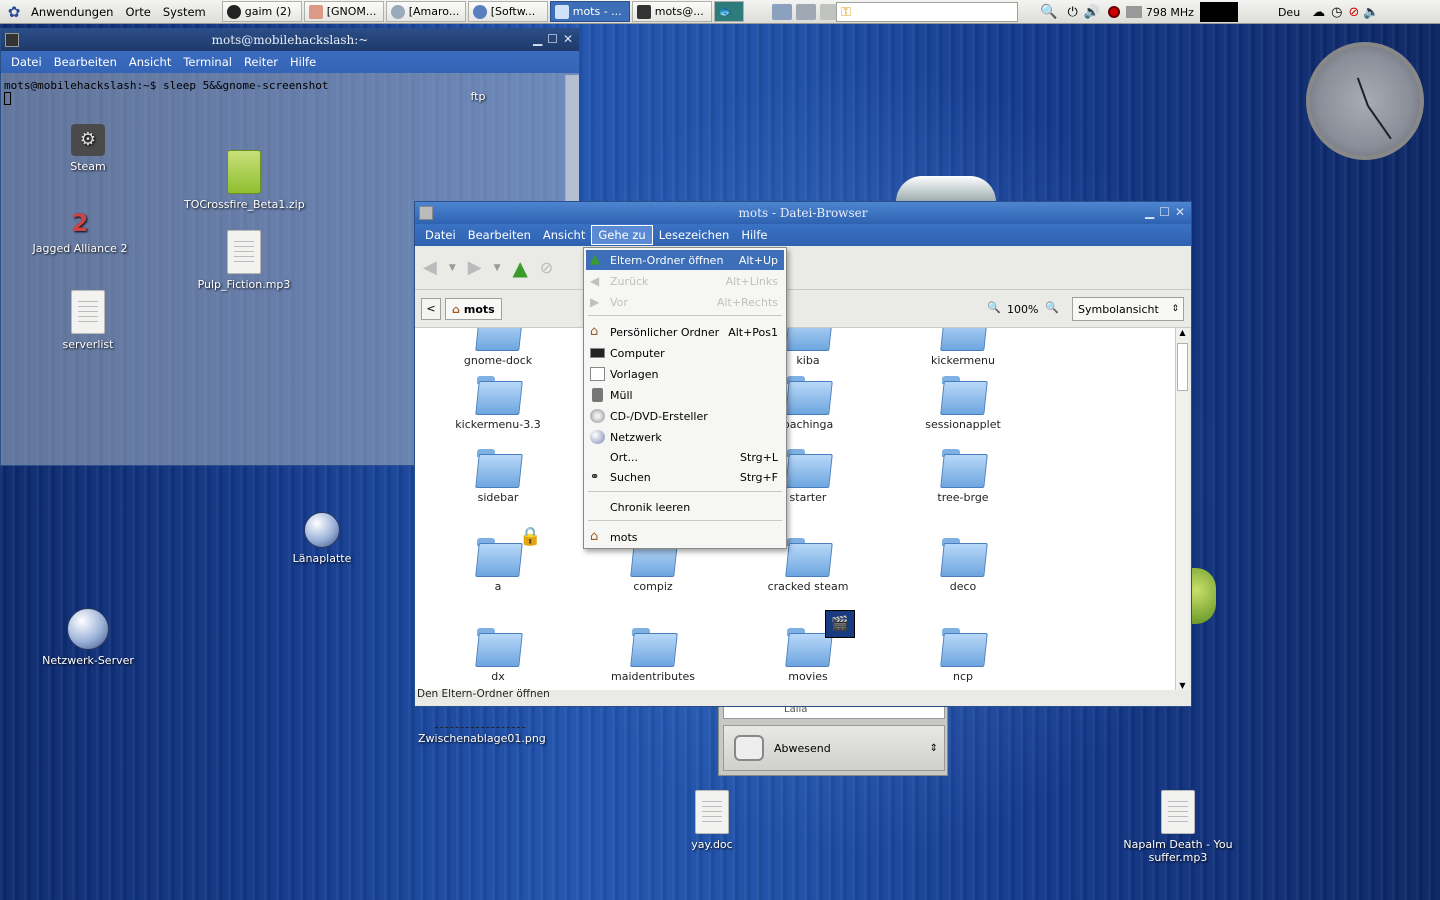 The height and width of the screenshot is (900, 1440). Describe the element at coordinates (1289, 12) in the screenshot. I see `keyboard-layout: Deu` at that location.